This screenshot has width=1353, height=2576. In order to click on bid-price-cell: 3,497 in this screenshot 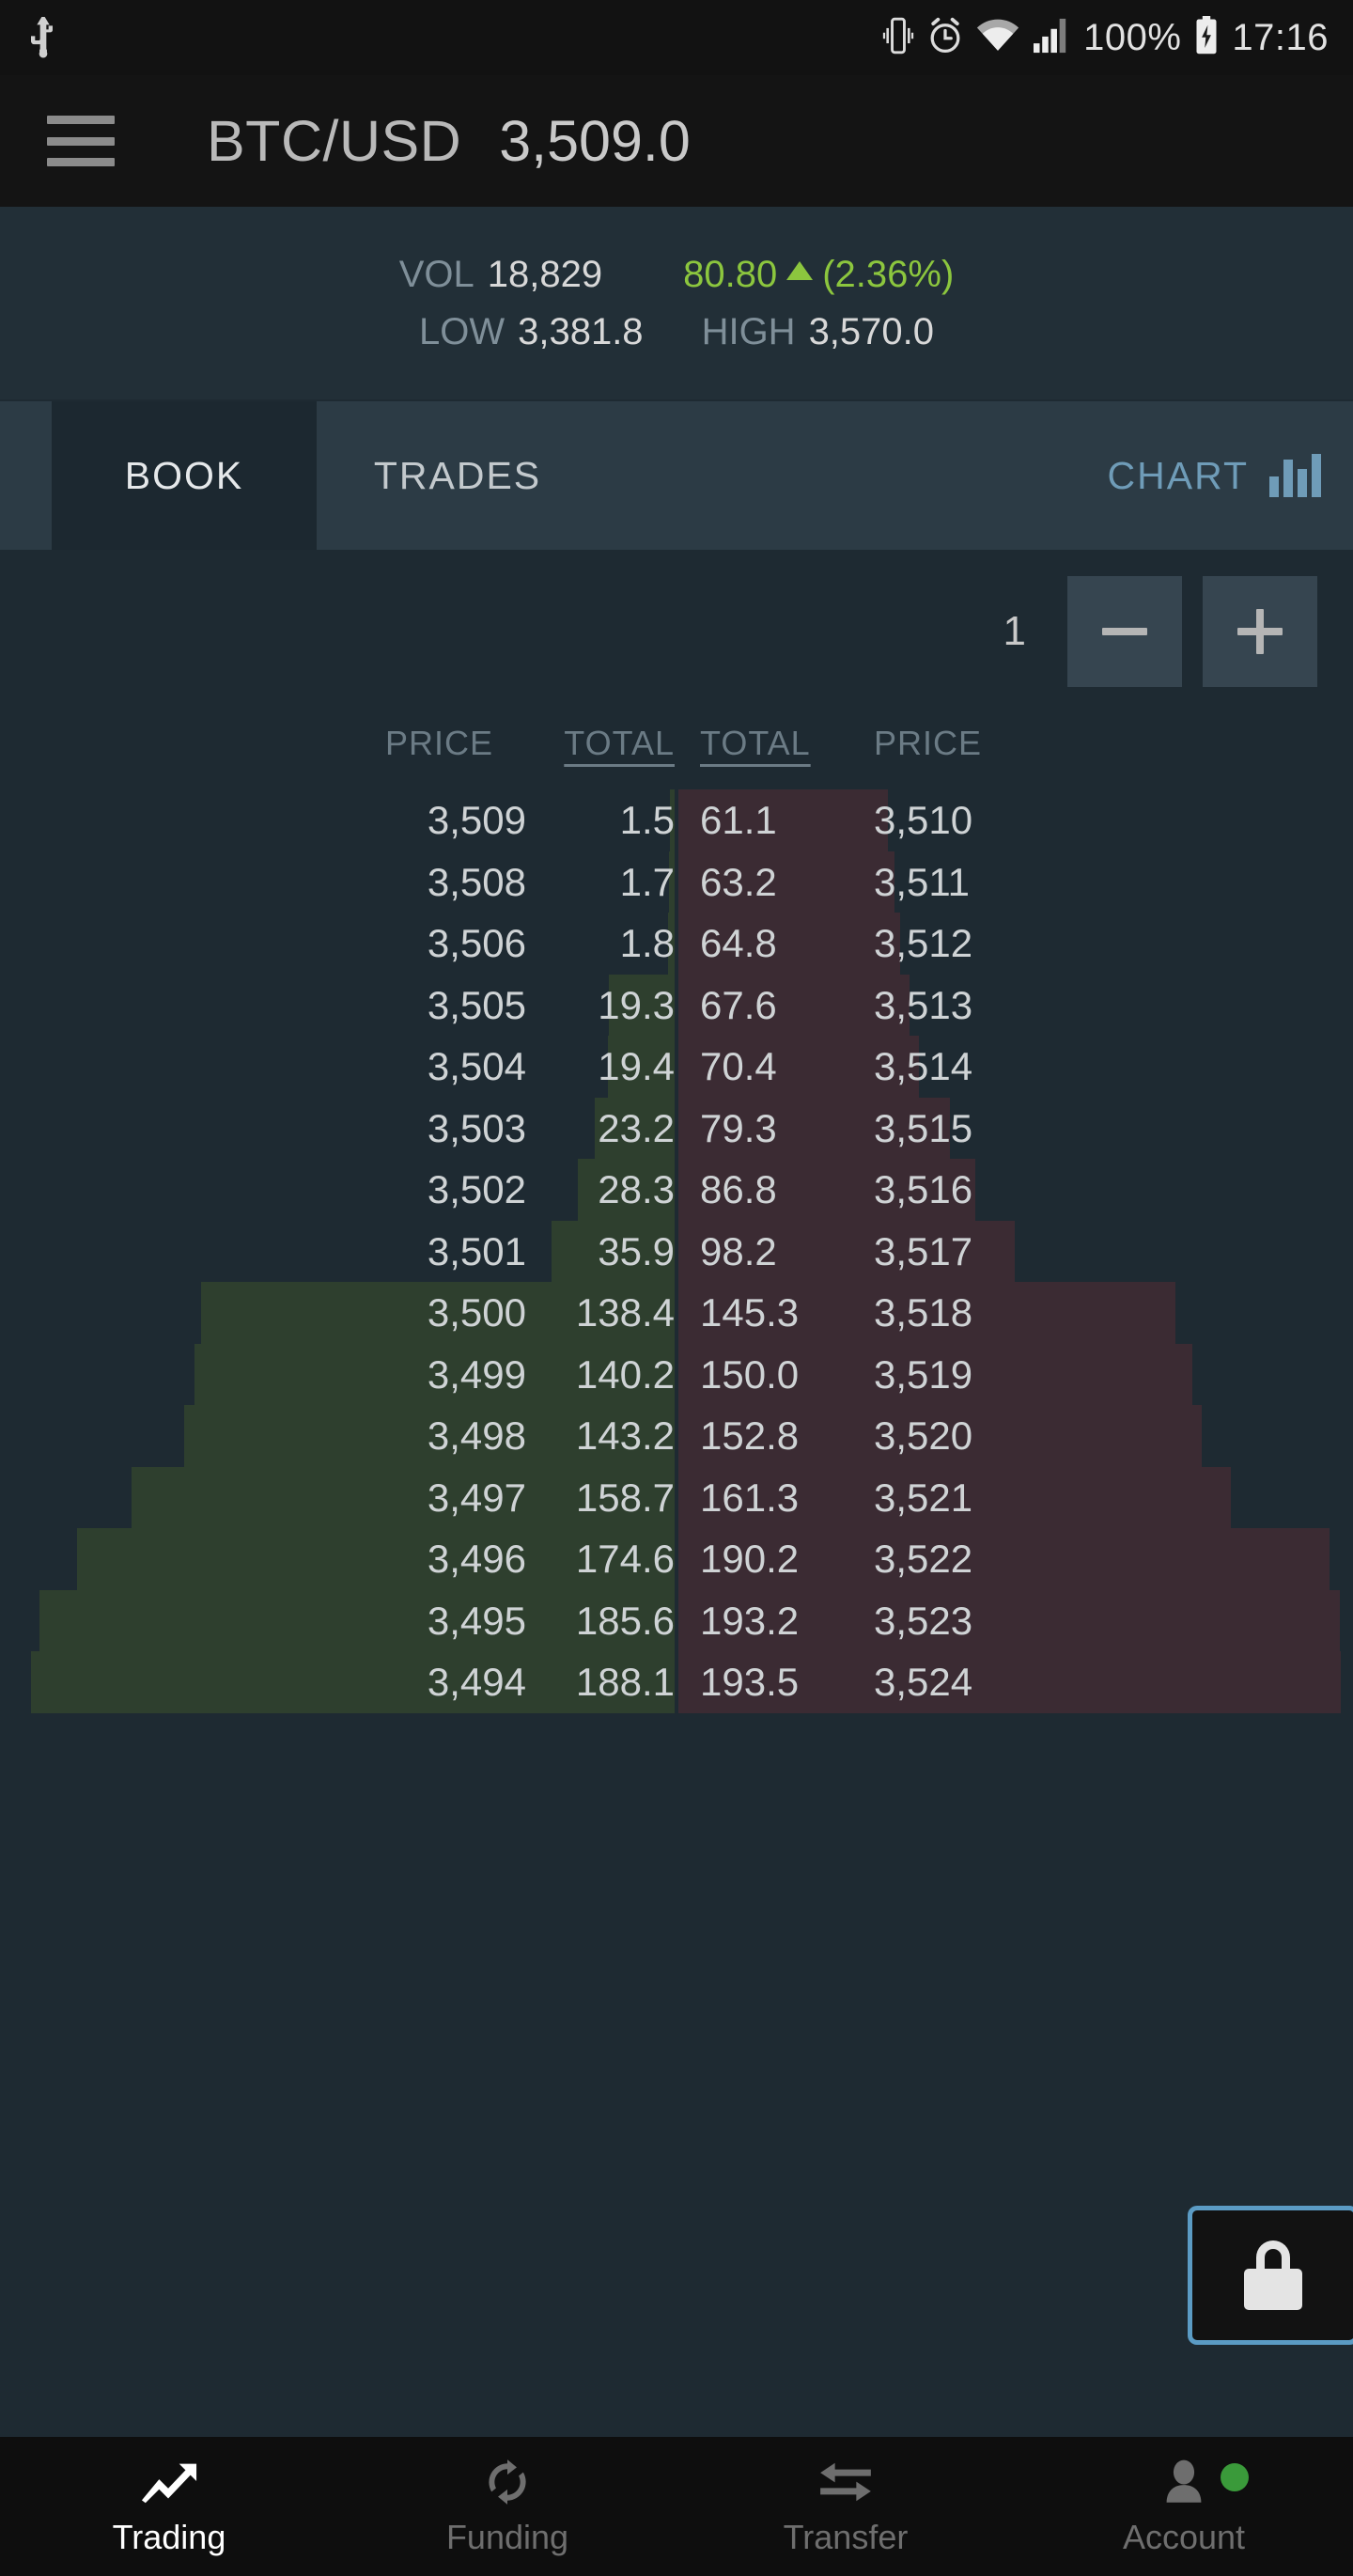, I will do `click(476, 1497)`.